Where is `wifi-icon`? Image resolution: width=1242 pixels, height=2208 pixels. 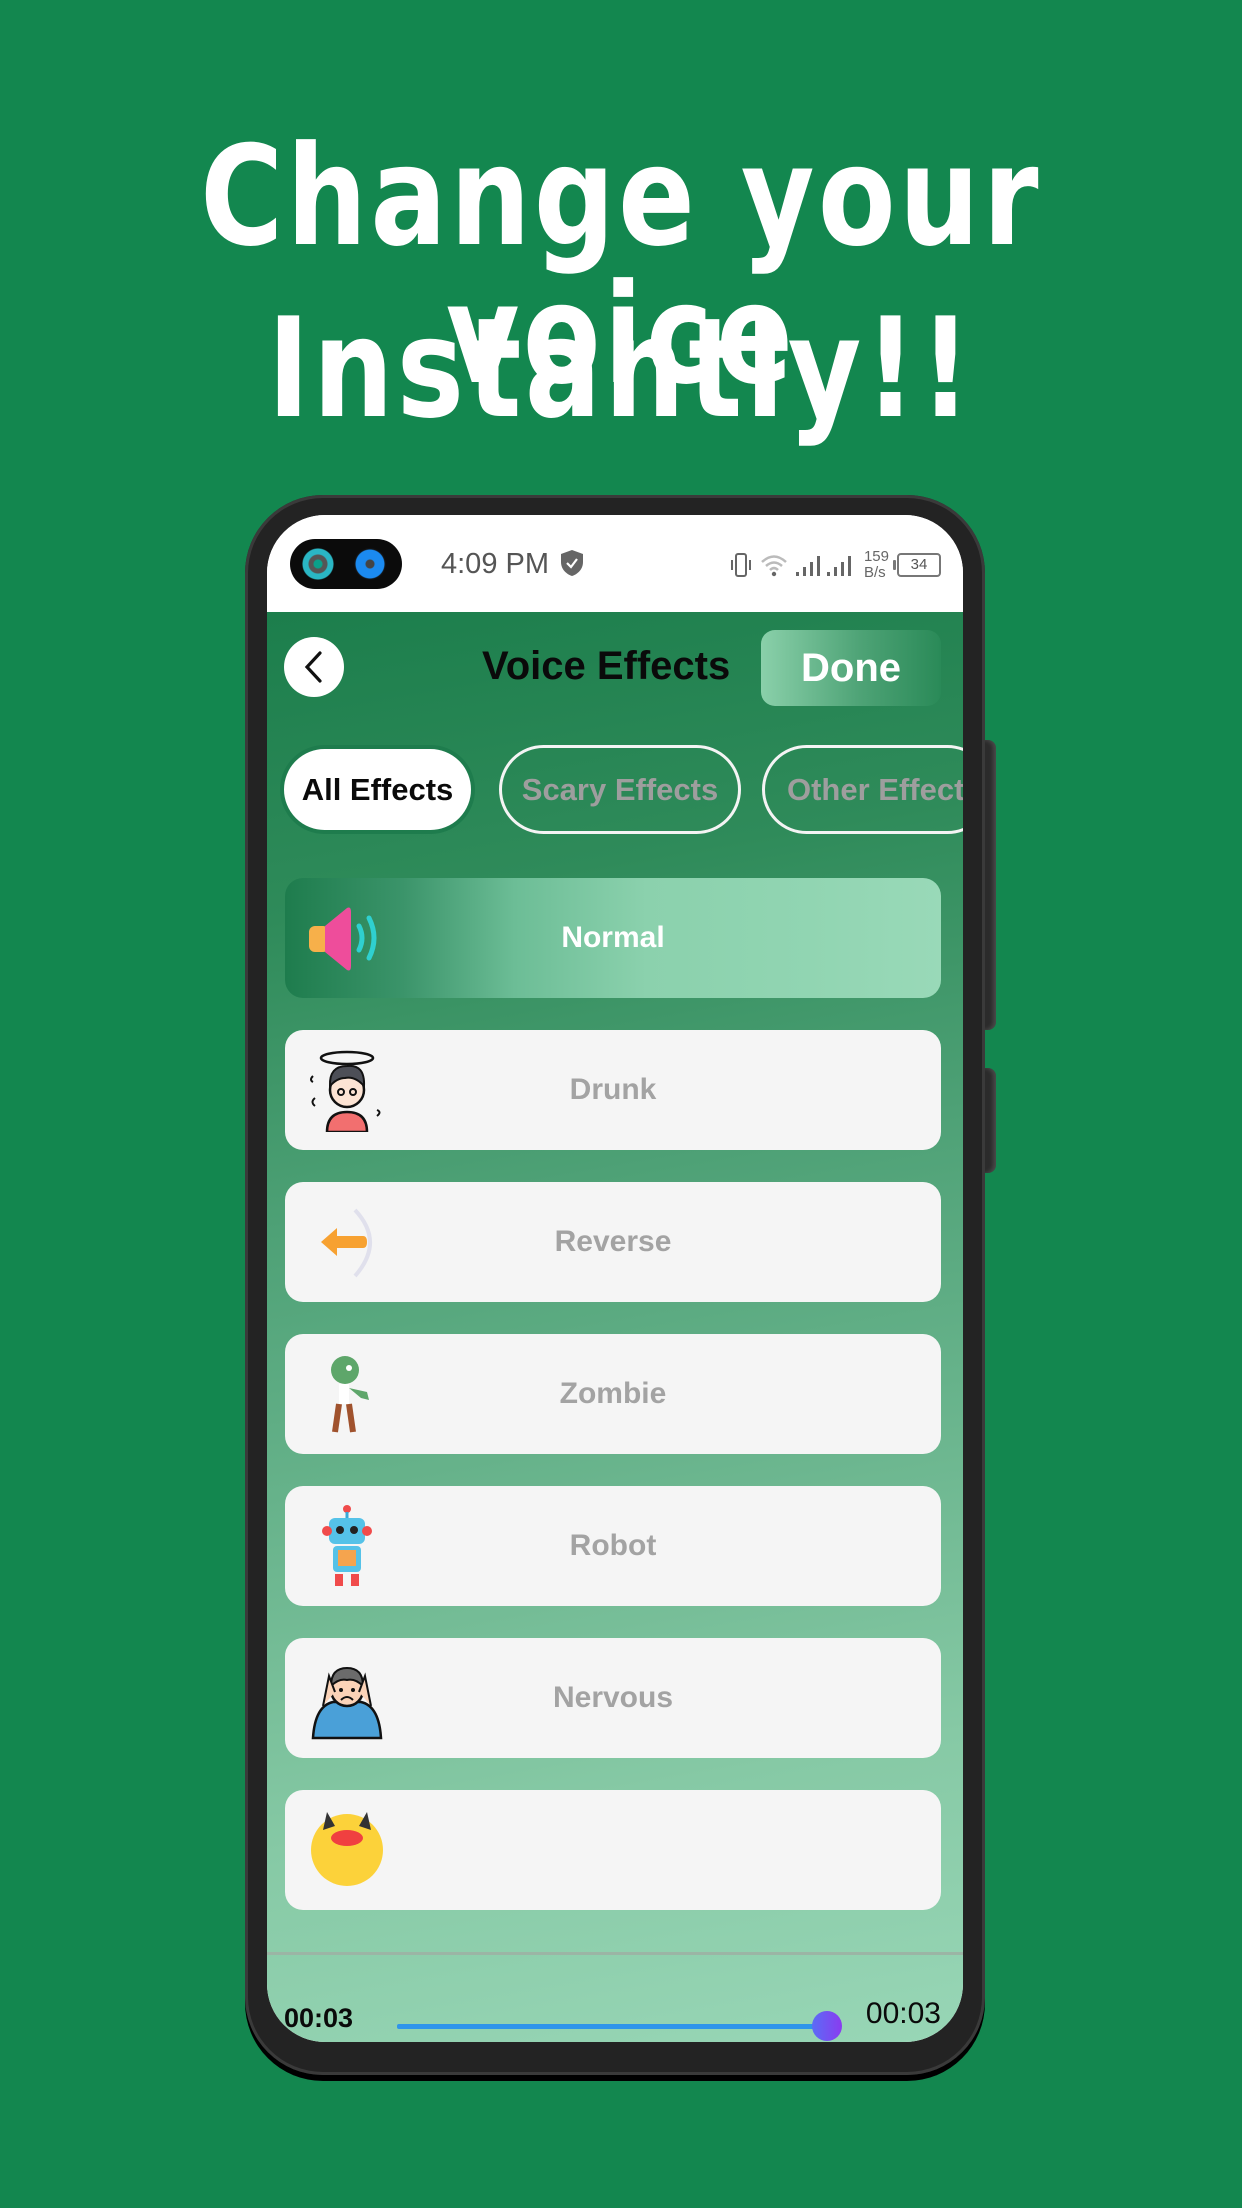 wifi-icon is located at coordinates (774, 566).